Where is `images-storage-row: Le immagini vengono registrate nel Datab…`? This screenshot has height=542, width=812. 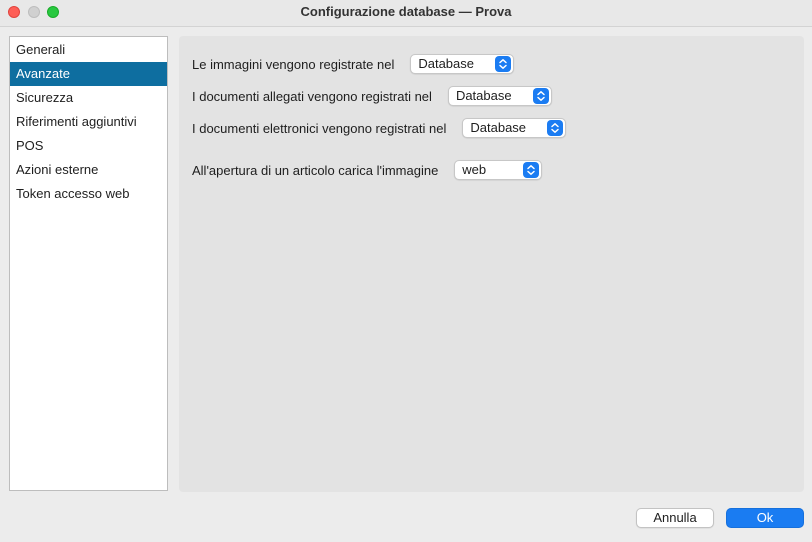 images-storage-row: Le immagini vengono registrate nel Datab… is located at coordinates (353, 64).